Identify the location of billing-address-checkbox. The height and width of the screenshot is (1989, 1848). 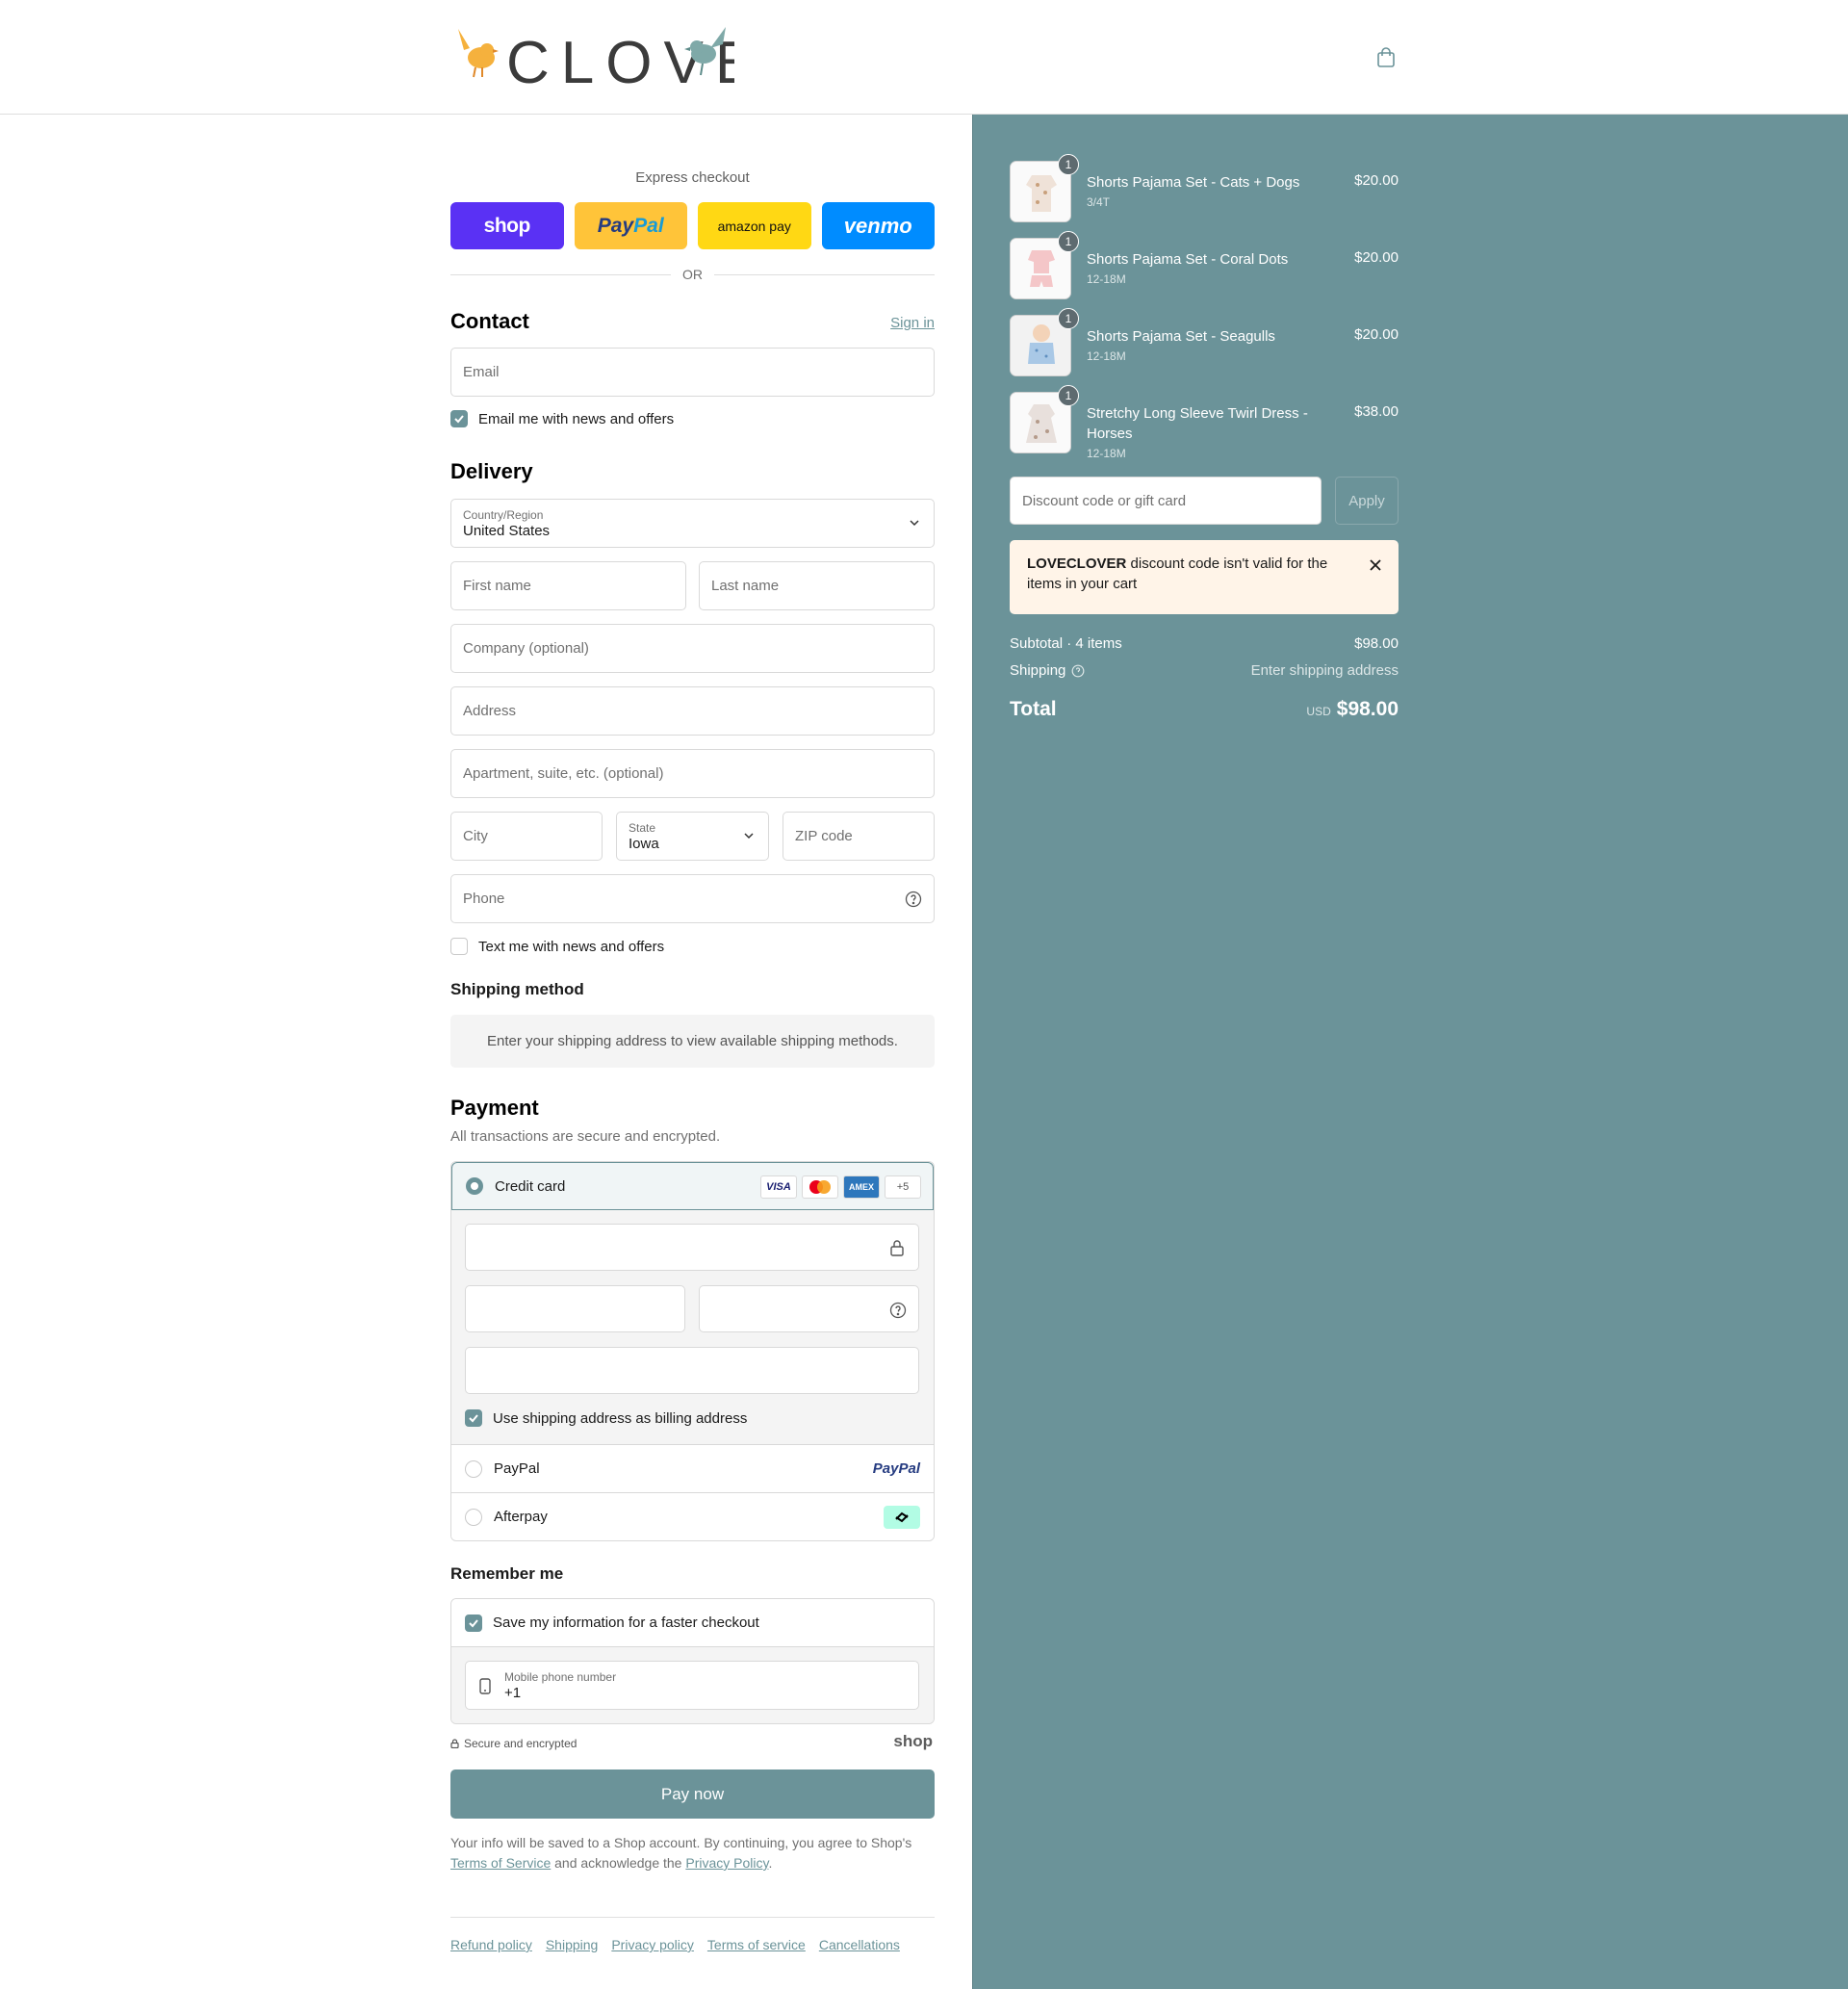
(473, 1418).